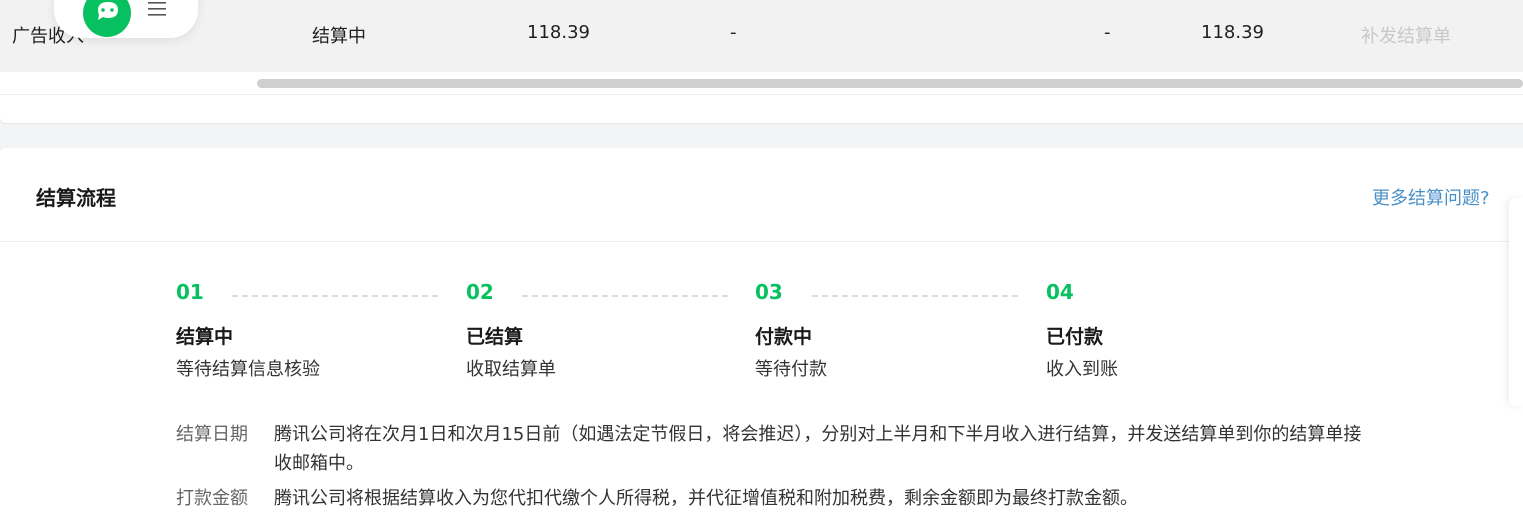  Describe the element at coordinates (205, 337) in the screenshot. I see `step-title: 结算中` at that location.